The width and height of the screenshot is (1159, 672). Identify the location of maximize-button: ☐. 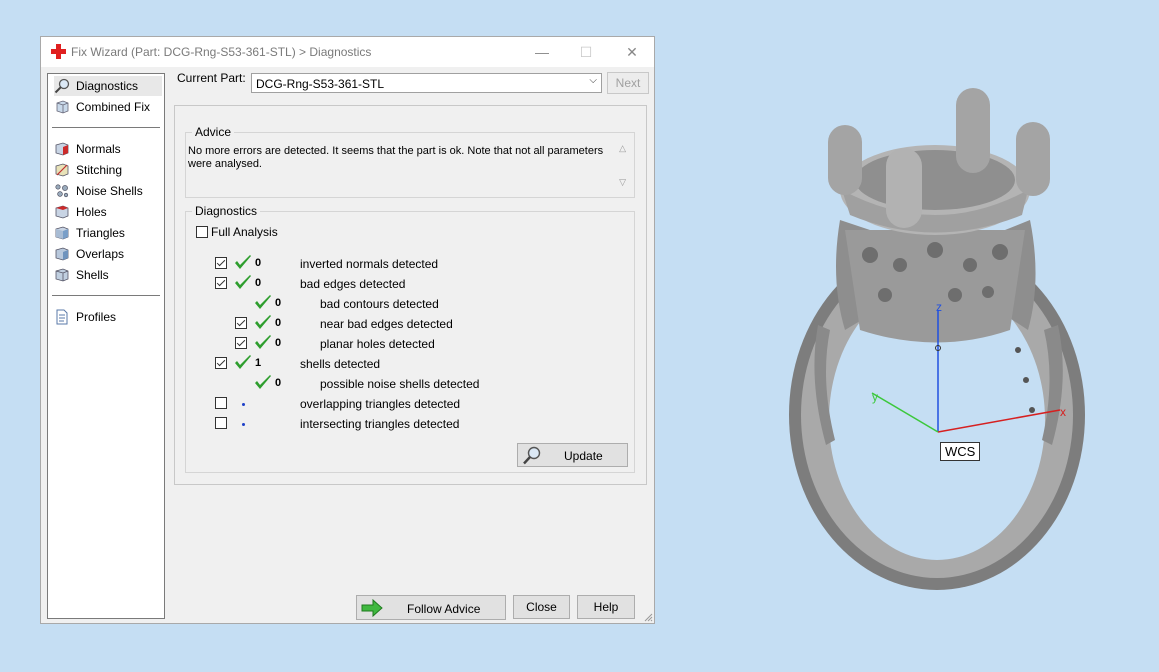
(586, 52).